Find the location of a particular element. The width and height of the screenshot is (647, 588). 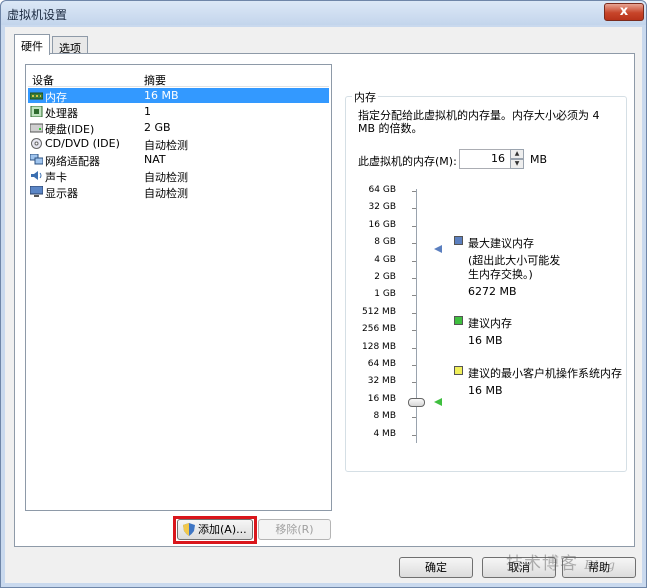

memory-scale-label: 64 GB is located at coordinates (382, 190).